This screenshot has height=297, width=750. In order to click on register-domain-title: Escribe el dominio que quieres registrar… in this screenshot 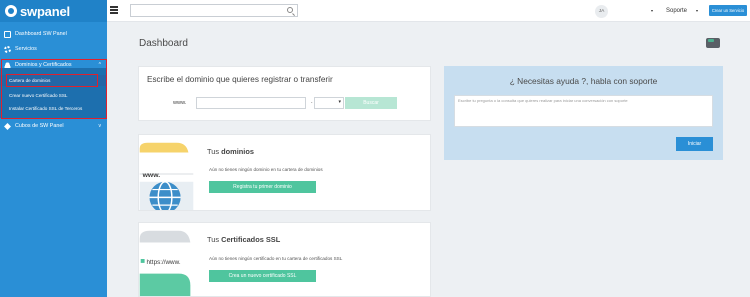, I will do `click(240, 79)`.